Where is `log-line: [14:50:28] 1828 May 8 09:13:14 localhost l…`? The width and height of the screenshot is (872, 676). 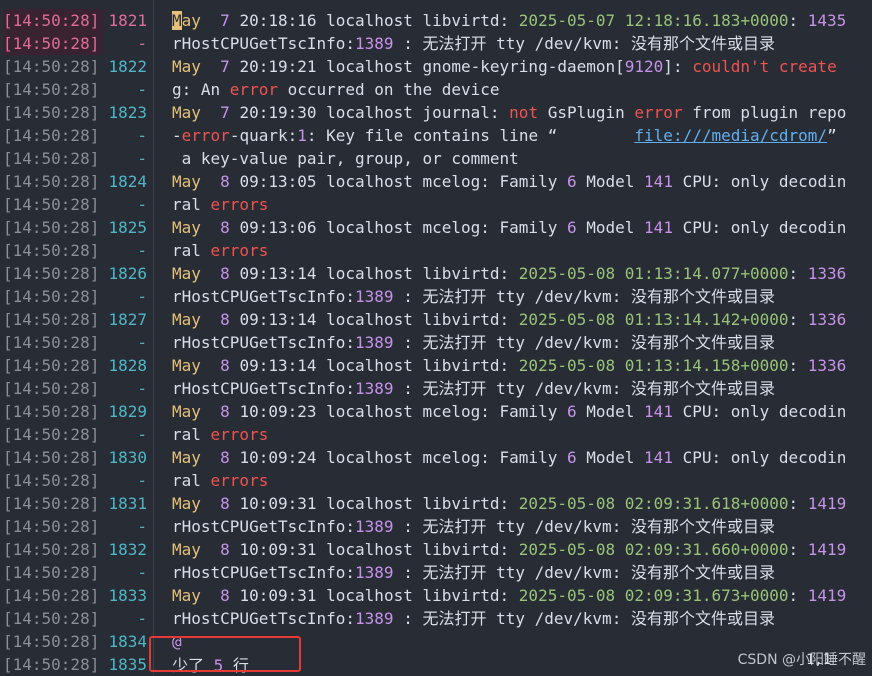
log-line: [14:50:28] 1828 May 8 09:13:14 localhost l… is located at coordinates (436, 365).